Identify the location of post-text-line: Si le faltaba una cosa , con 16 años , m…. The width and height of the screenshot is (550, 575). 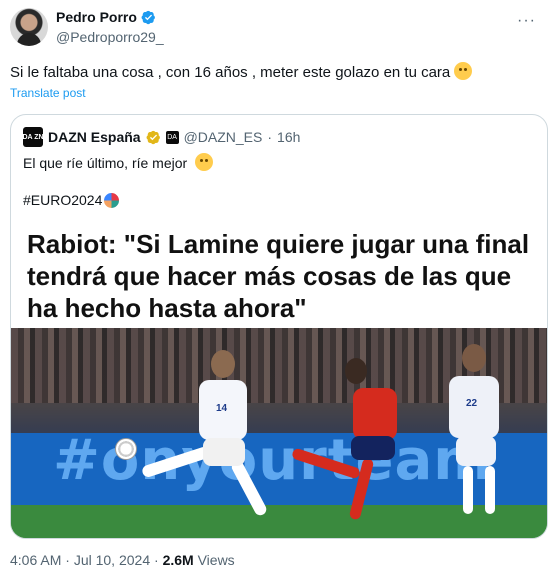
(275, 72).